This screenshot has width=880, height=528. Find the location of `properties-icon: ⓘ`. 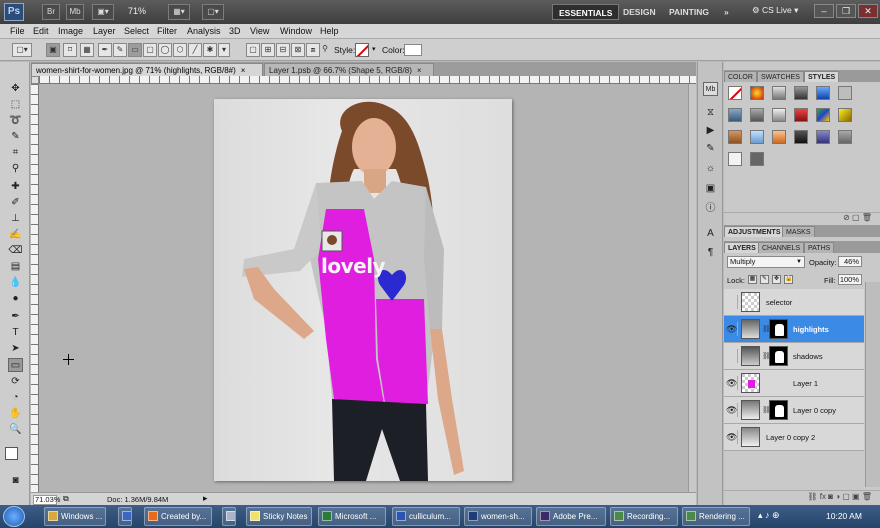

properties-icon: ⓘ is located at coordinates (710, 209).